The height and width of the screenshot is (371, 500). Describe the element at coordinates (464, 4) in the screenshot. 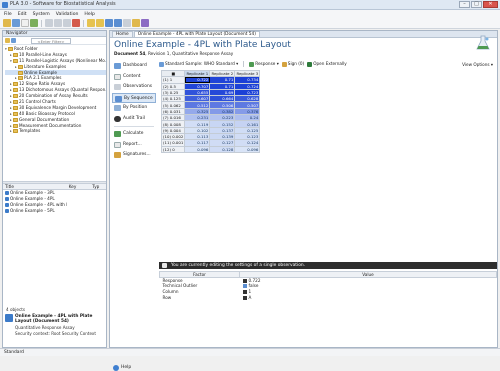

I see `minimize-button: –` at that location.